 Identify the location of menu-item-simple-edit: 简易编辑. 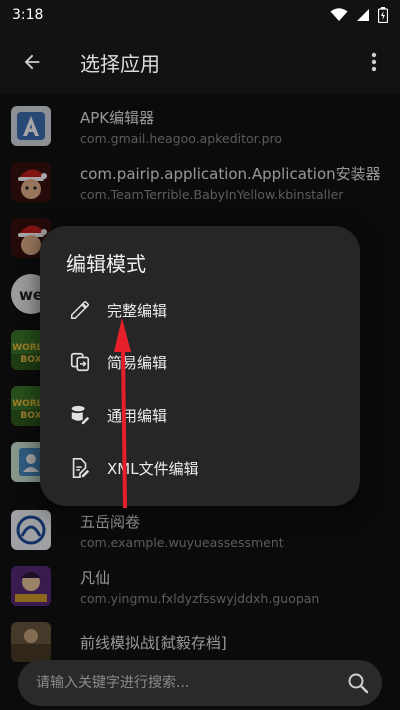
(200, 362).